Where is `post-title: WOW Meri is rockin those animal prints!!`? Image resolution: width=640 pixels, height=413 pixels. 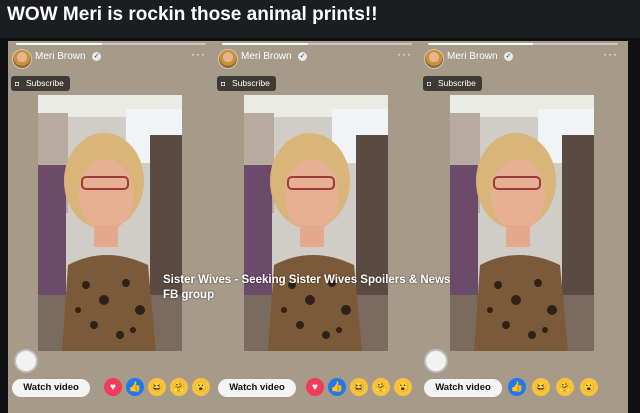
post-title: WOW Meri is rockin those animal prints!! is located at coordinates (192, 14).